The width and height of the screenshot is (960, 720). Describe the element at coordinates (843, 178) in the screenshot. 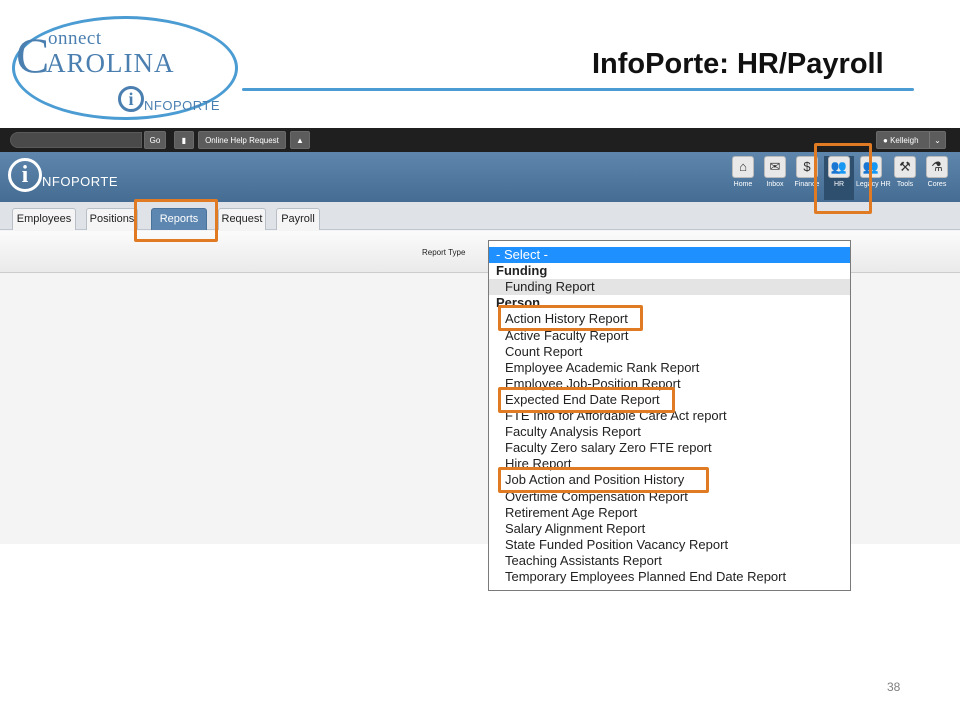

I see `callout-hr-module` at that location.